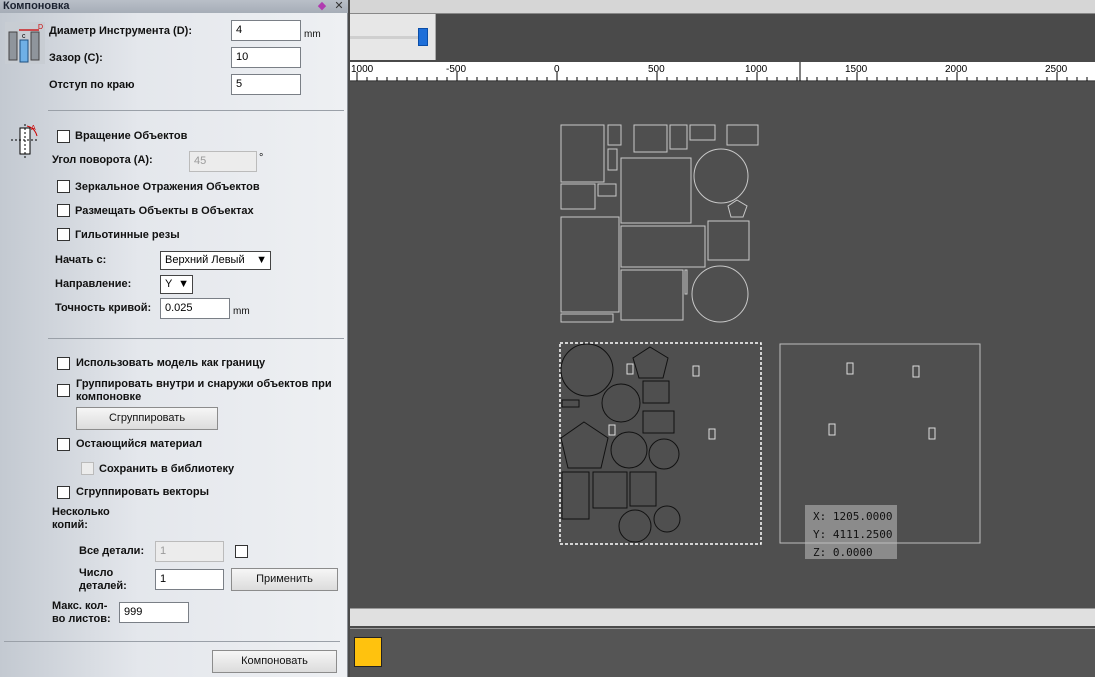  Describe the element at coordinates (387, 37) in the screenshot. I see `zoom-slider-track` at that location.